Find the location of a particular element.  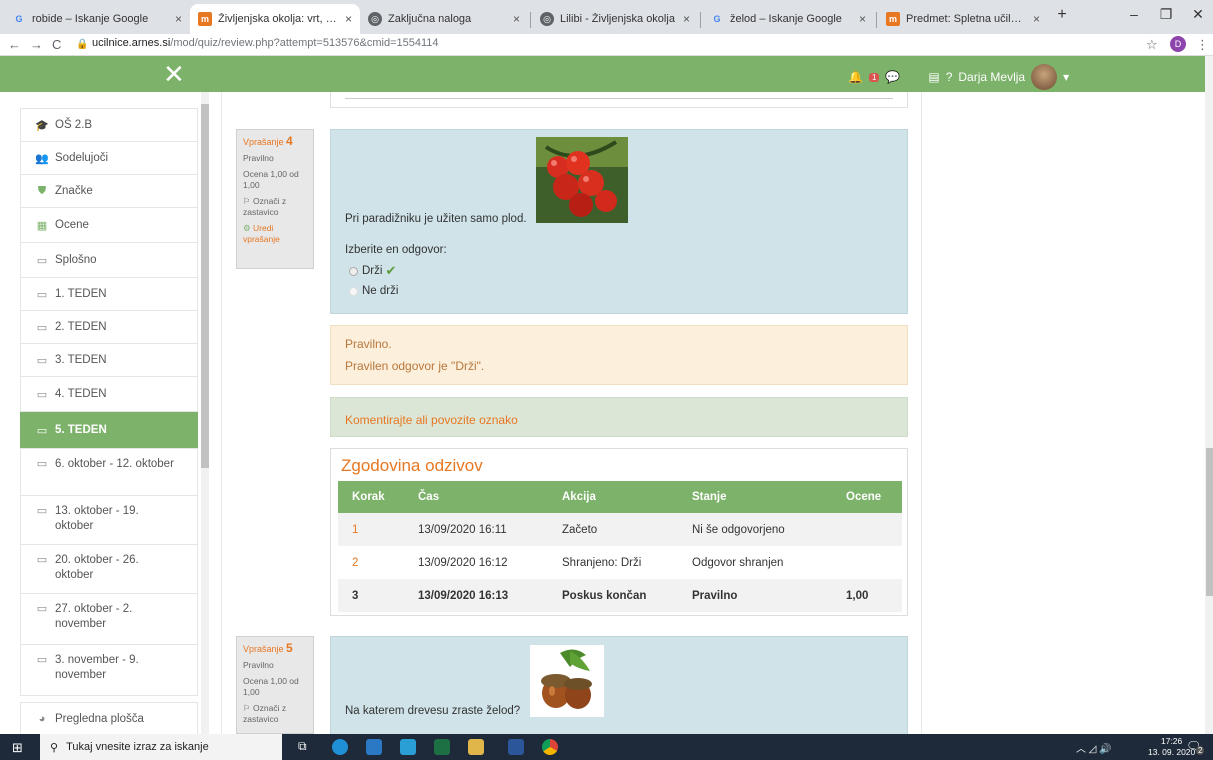

browser-tab: ◎ Zaključna naloga × is located at coordinates (444, 19).